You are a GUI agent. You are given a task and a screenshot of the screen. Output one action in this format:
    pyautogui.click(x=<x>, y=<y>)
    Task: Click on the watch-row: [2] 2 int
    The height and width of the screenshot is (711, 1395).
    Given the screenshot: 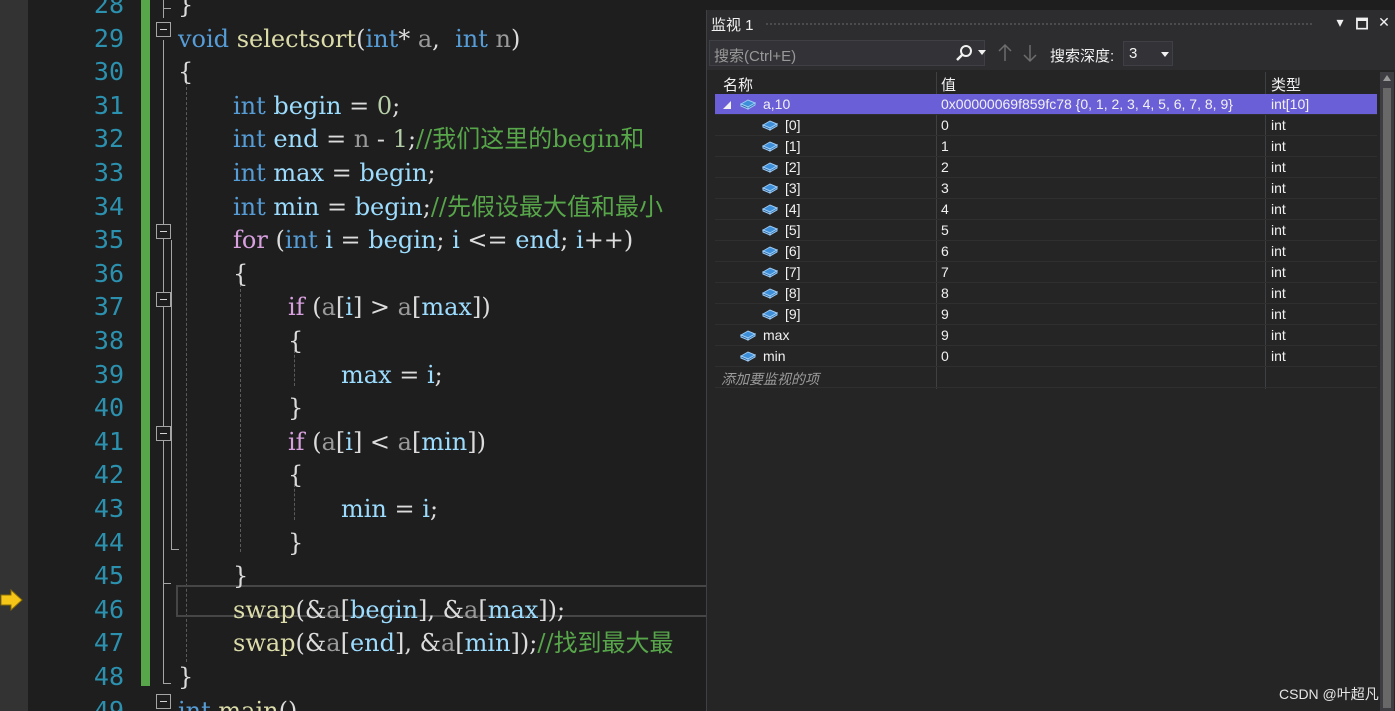 What is the action you would take?
    pyautogui.click(x=1046, y=167)
    